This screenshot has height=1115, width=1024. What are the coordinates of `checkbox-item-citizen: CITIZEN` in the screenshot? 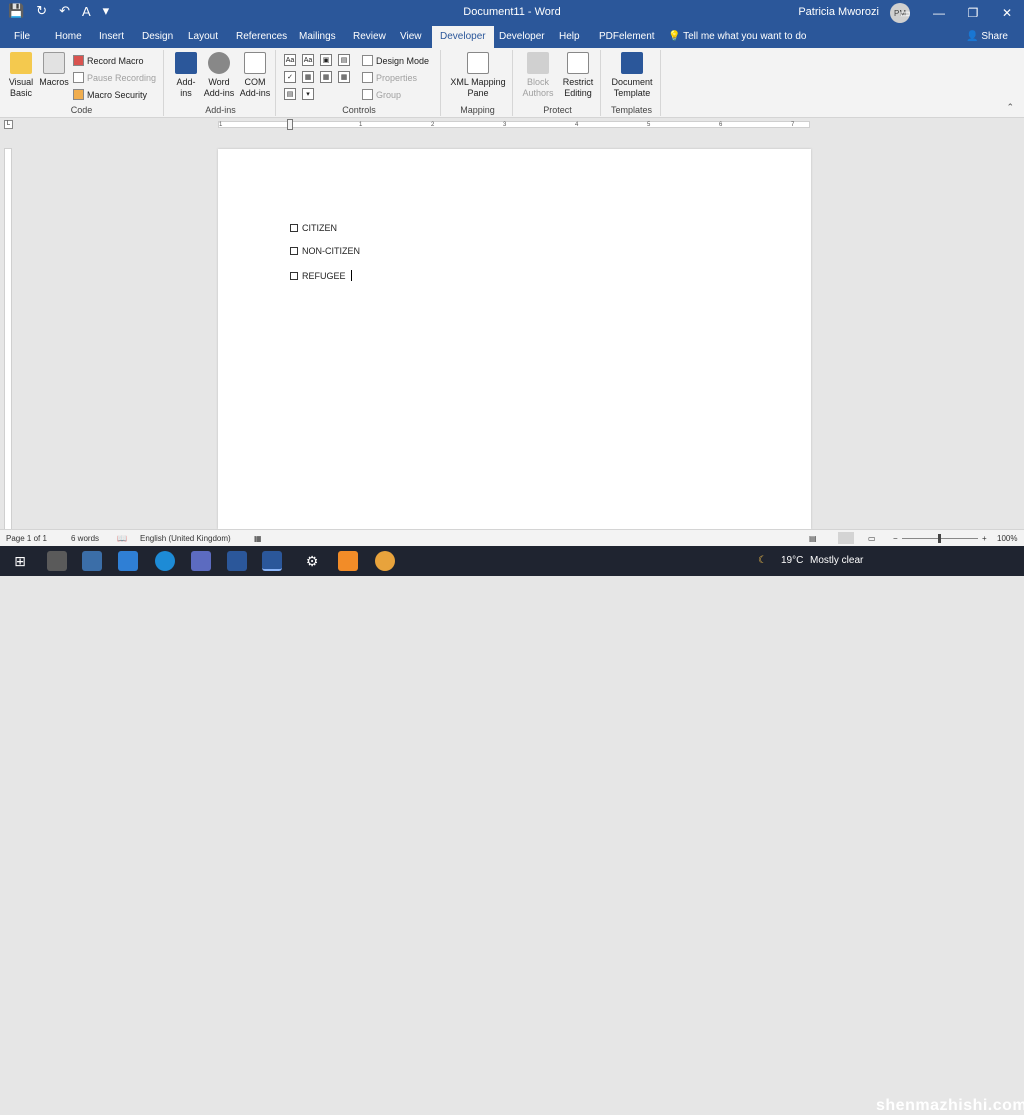 It's located at (313, 228).